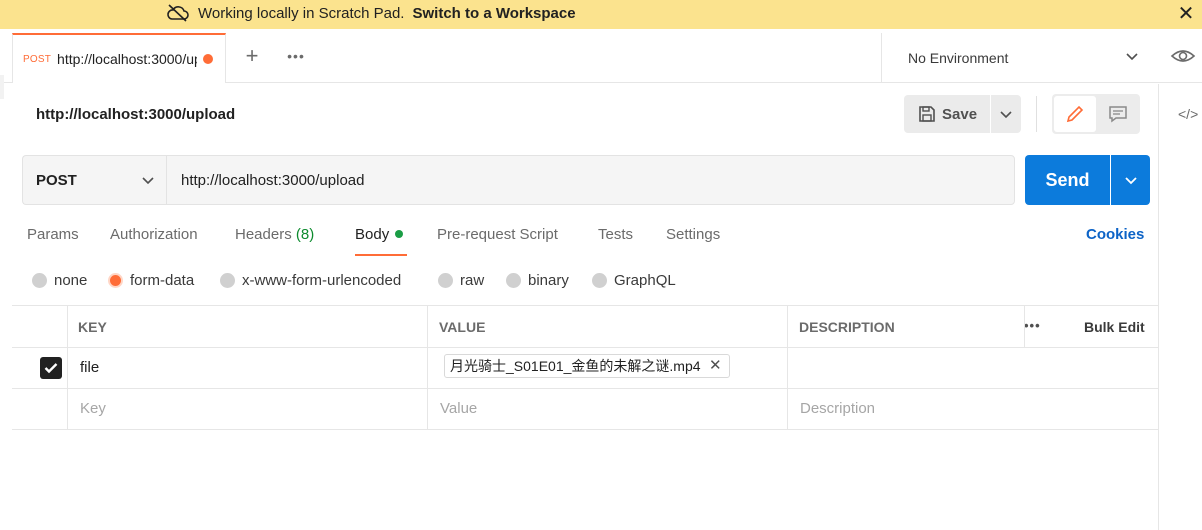 The image size is (1202, 530). What do you see at coordinates (693, 234) in the screenshot?
I see `tab-settings: Settings` at bounding box center [693, 234].